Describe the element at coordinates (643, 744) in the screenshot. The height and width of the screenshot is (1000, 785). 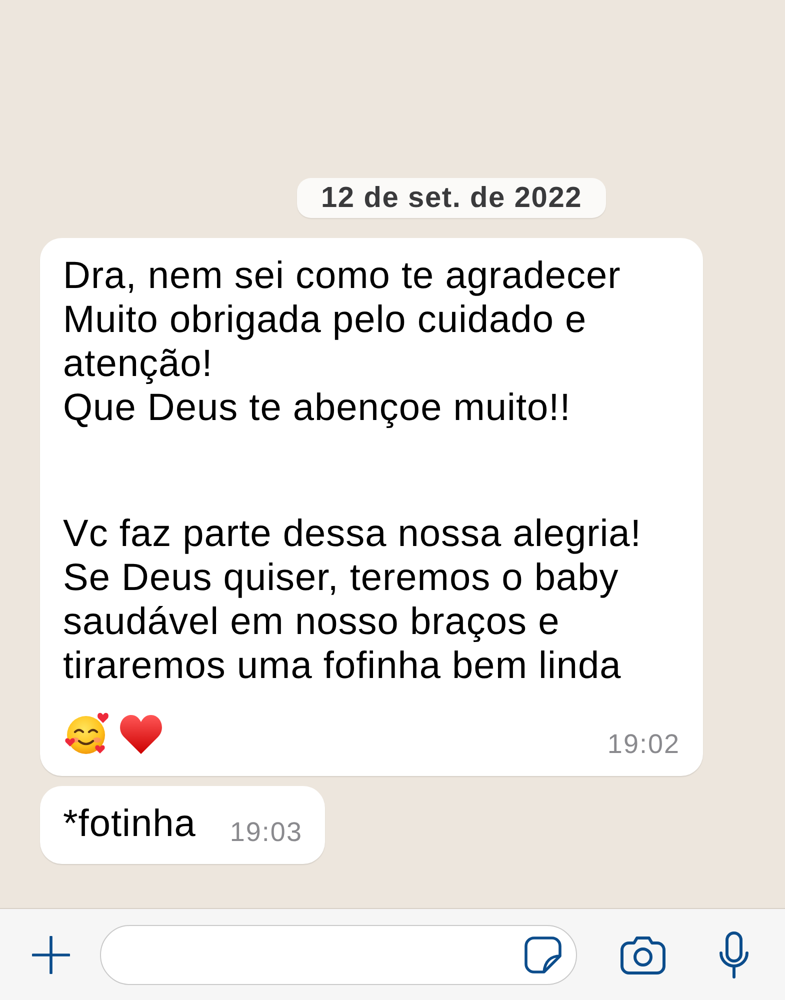
I see `message-time: 19:02` at that location.